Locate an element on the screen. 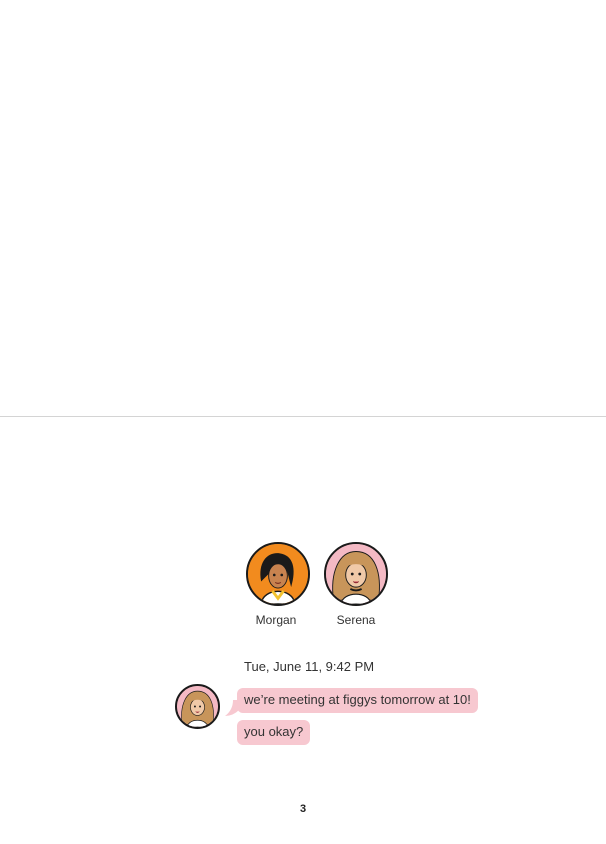 The width and height of the screenshot is (606, 844). message-bubble: we’re meeting at figgys tomorrow at 10! is located at coordinates (357, 700).